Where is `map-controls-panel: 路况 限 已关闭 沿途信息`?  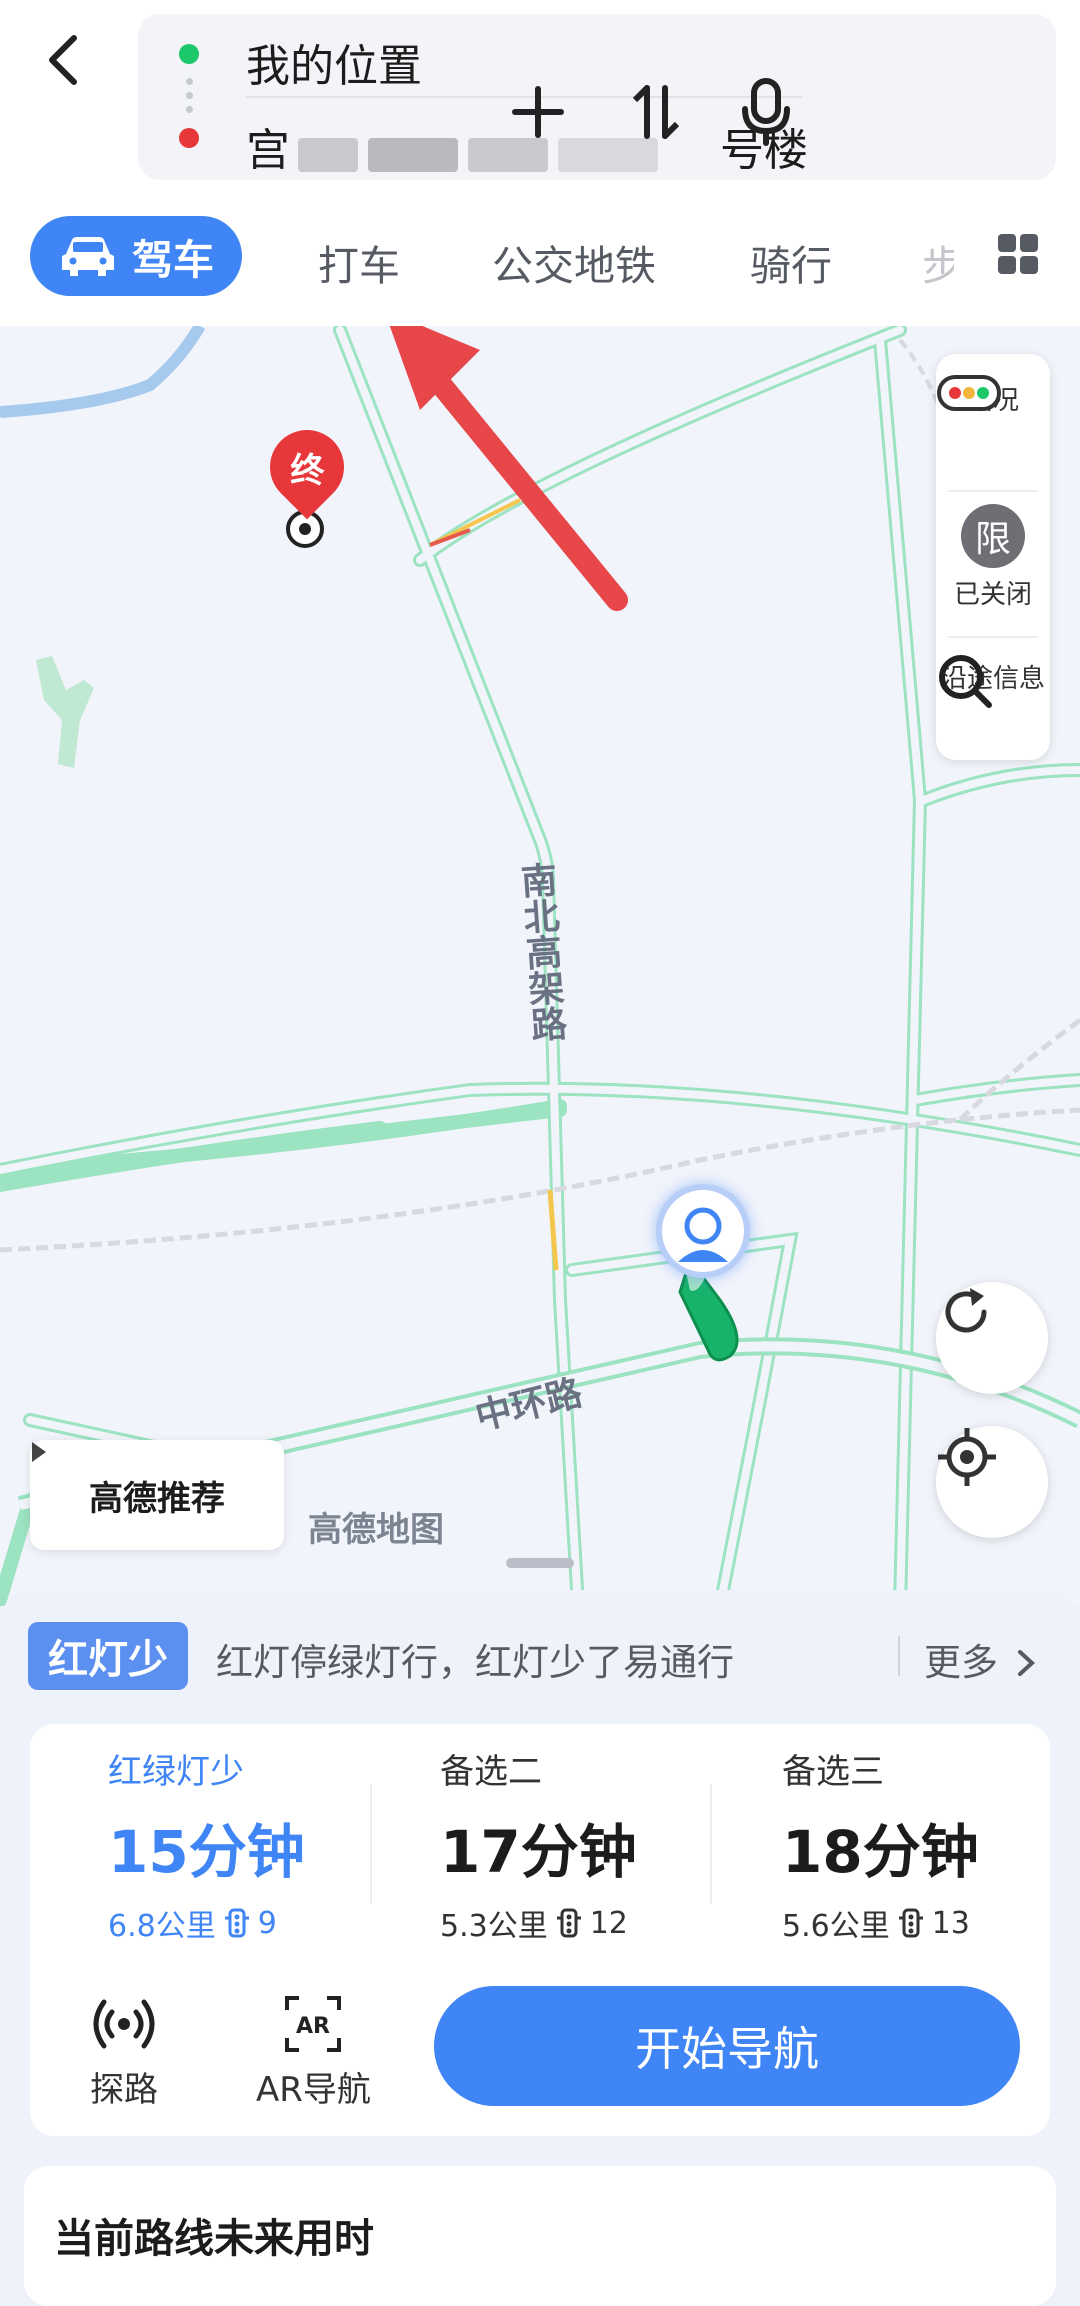 map-controls-panel: 路况 限 已关闭 沿途信息 is located at coordinates (993, 557).